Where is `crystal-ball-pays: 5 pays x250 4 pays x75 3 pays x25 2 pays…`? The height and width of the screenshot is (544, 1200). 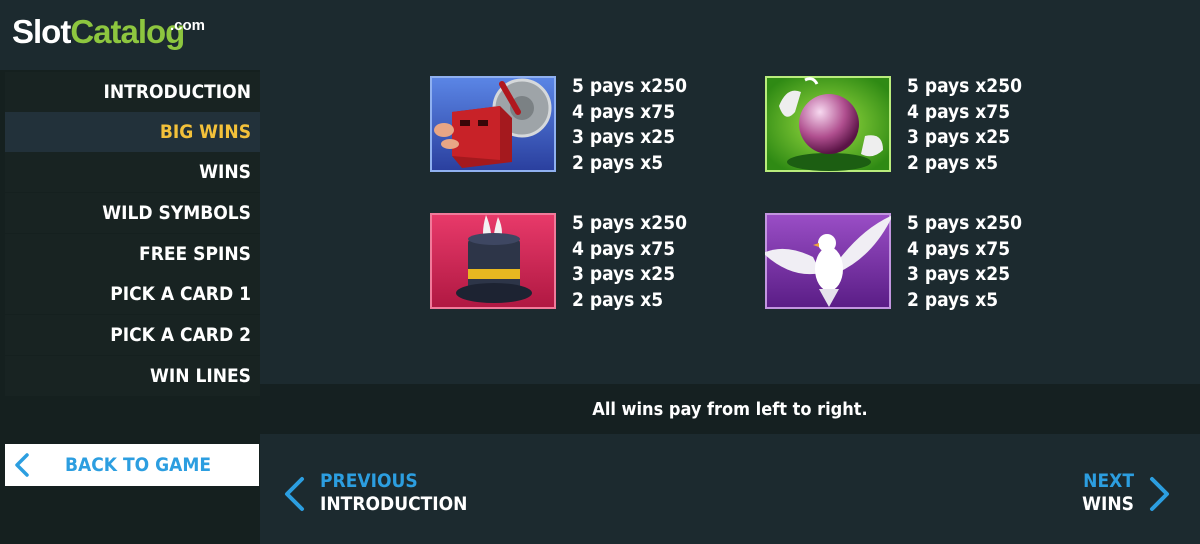
crystal-ball-pays: 5 pays x250 4 pays x75 3 pays x25 2 pays… is located at coordinates (964, 125).